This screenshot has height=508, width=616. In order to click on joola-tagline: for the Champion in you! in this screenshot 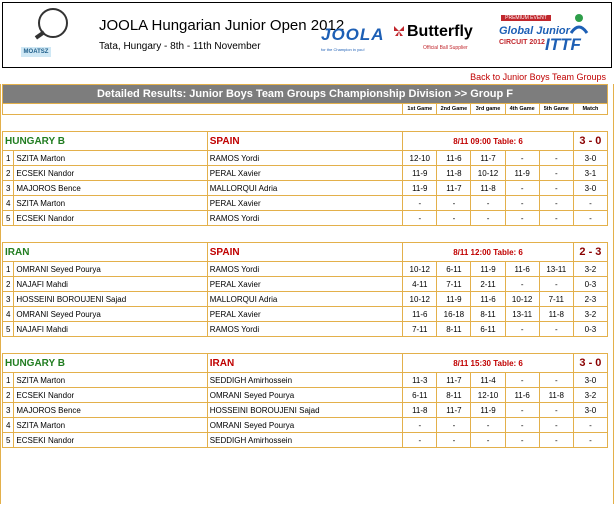, I will do `click(343, 49)`.